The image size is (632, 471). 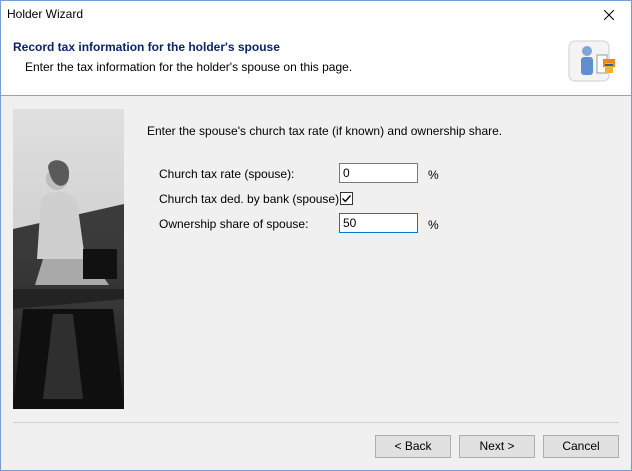 I want to click on ownership-share-unit: %, so click(x=433, y=225).